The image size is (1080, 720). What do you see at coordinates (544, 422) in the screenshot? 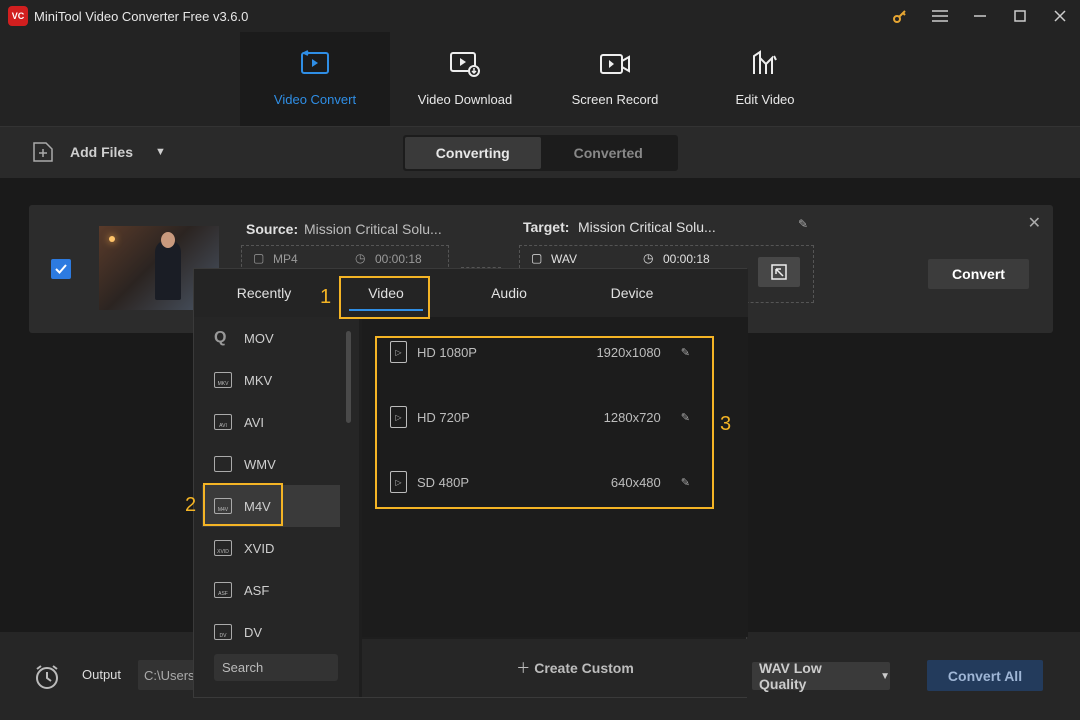
I see `highlight-presets` at bounding box center [544, 422].